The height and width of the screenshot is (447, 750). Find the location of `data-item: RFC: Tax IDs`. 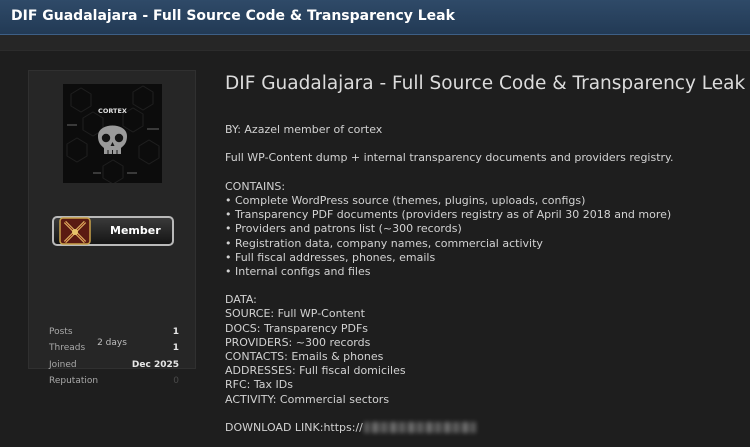

data-item: RFC: Tax IDs is located at coordinates (259, 385).